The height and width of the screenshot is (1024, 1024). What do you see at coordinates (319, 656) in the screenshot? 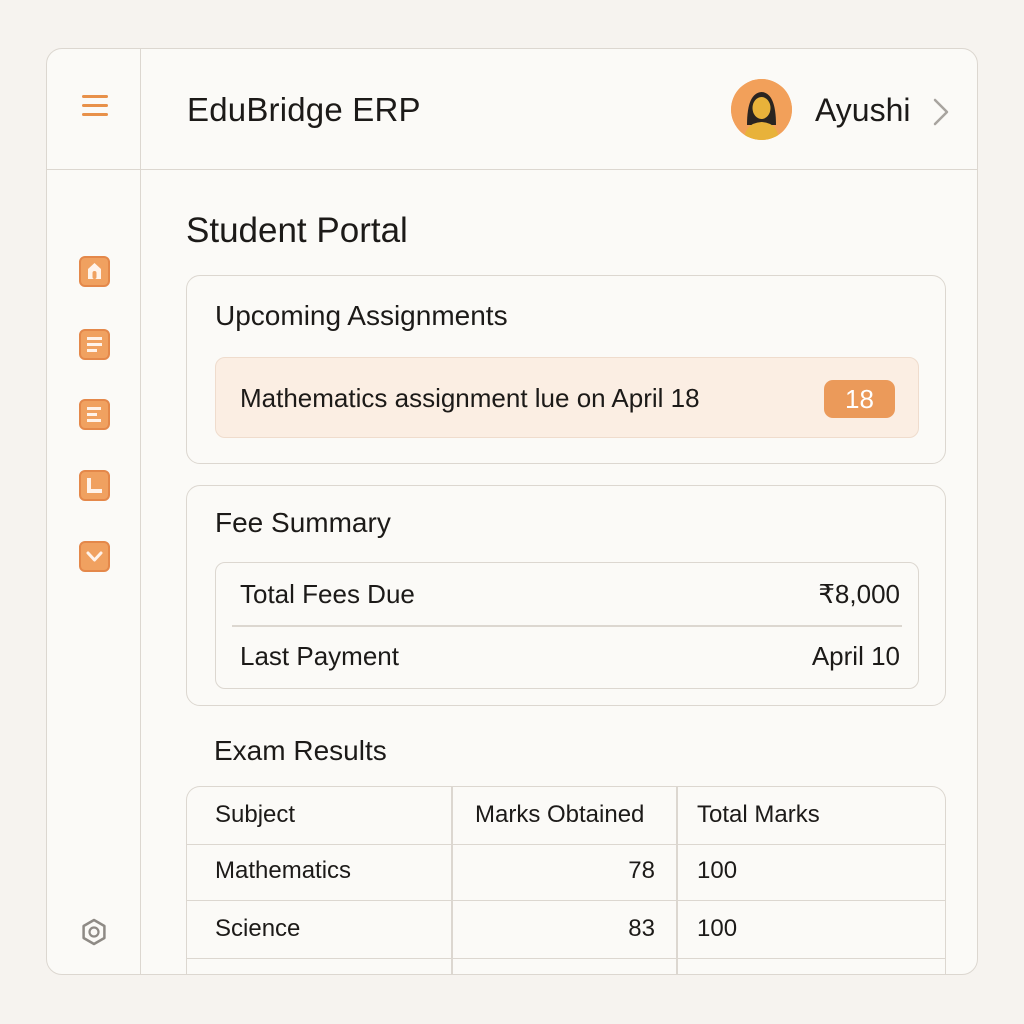
I see `fee-label: Last Payment` at bounding box center [319, 656].